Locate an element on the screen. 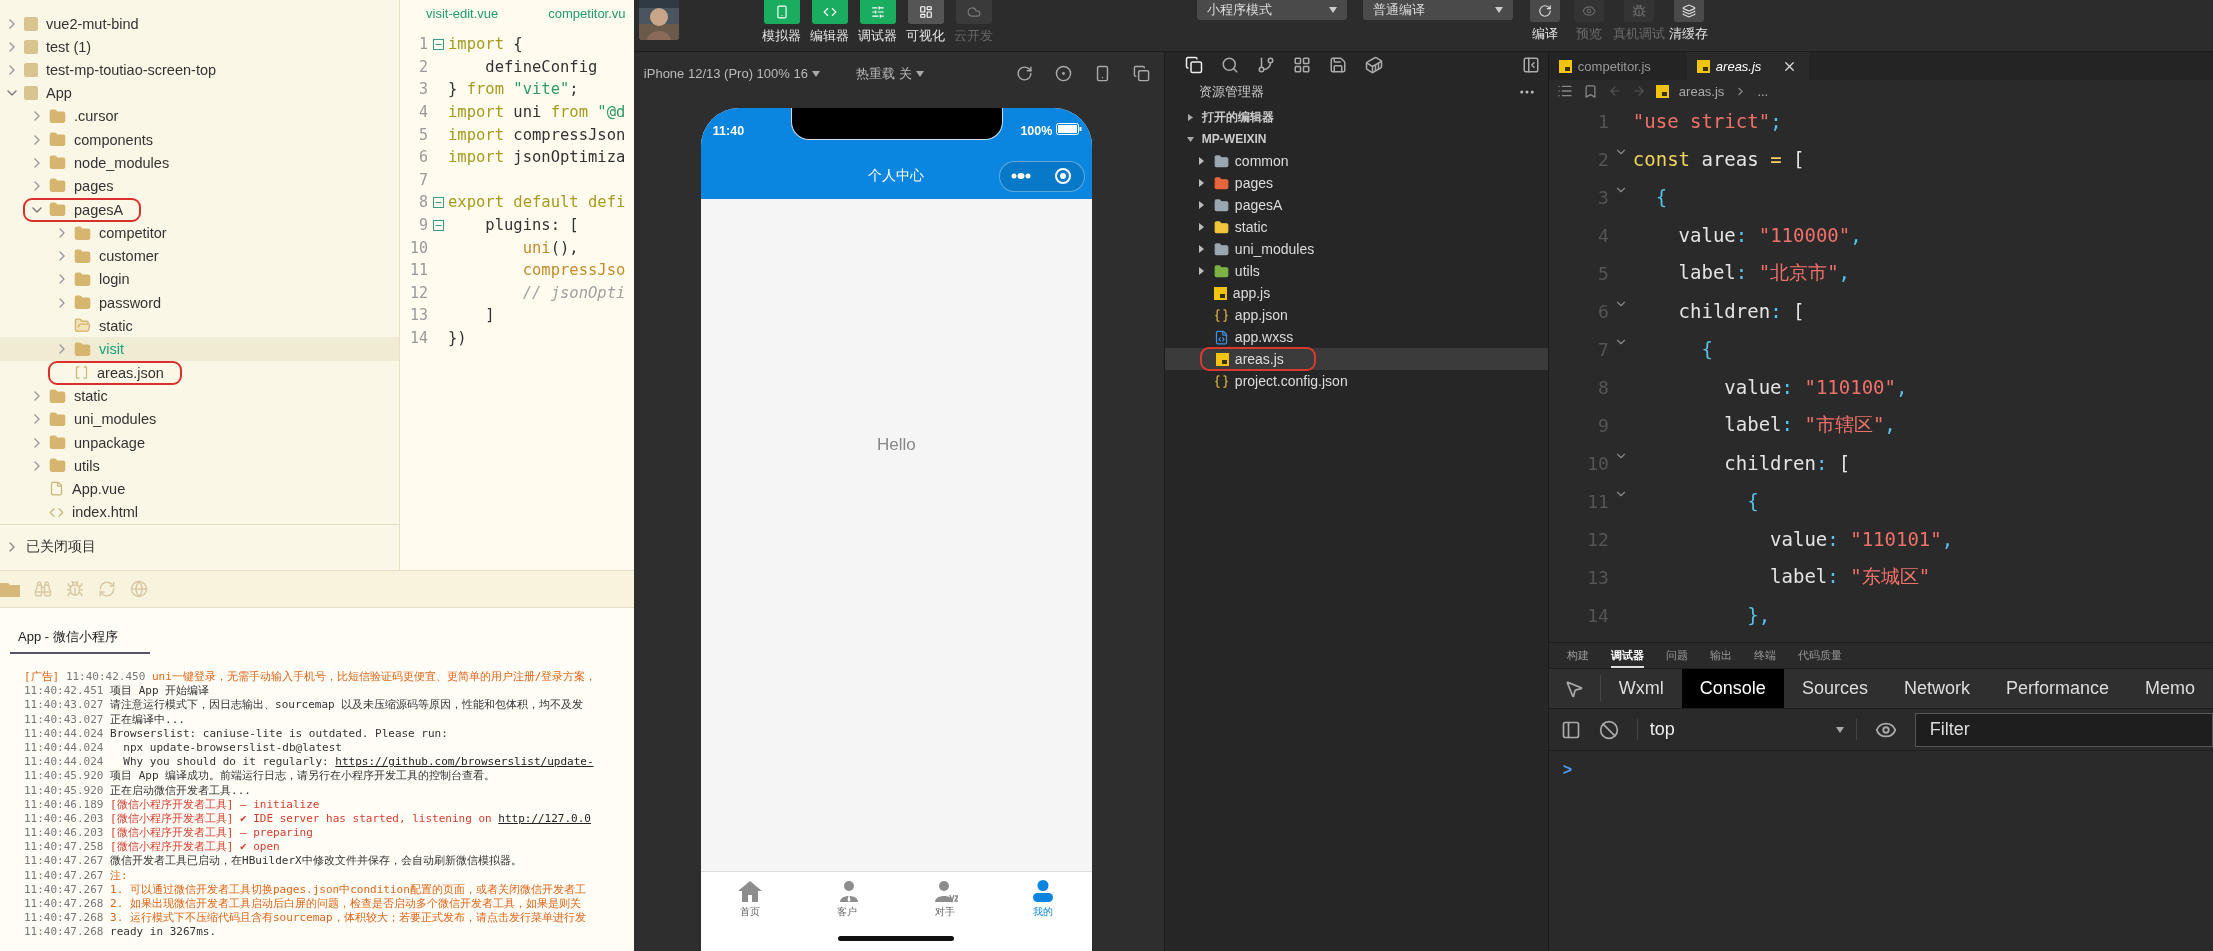 The width and height of the screenshot is (2213, 951). explorer-item: common is located at coordinates (1356, 161).